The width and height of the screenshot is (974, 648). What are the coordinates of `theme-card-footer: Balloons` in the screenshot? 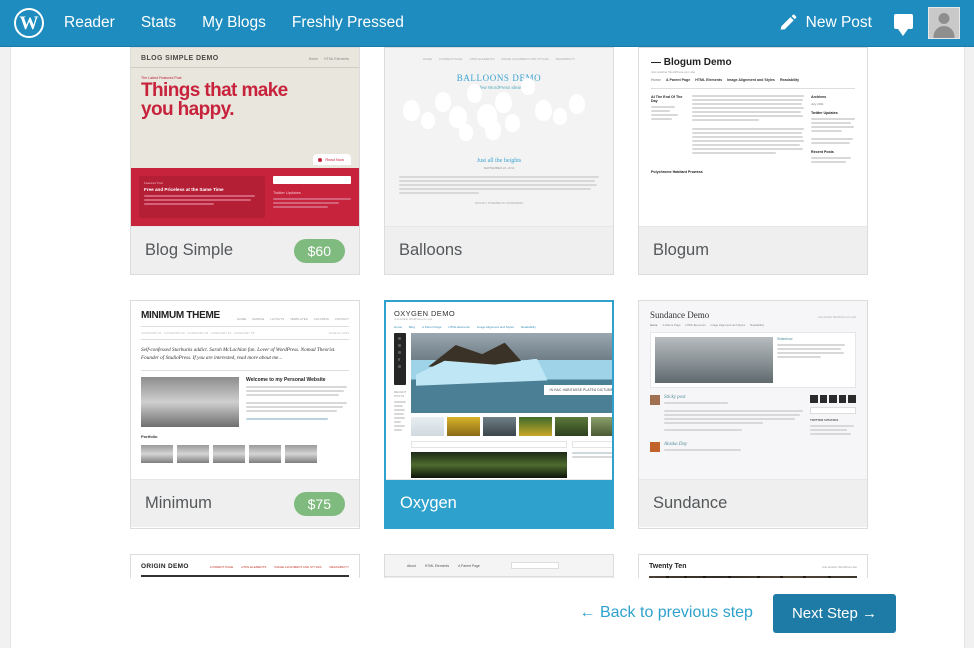 It's located at (499, 250).